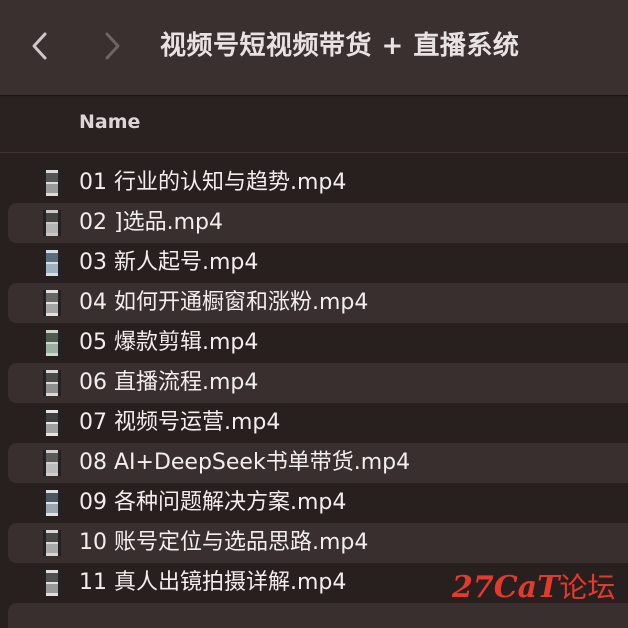 The image size is (628, 628). I want to click on file-name: 04 如何开通橱窗和涨粉.mp4, so click(224, 302).